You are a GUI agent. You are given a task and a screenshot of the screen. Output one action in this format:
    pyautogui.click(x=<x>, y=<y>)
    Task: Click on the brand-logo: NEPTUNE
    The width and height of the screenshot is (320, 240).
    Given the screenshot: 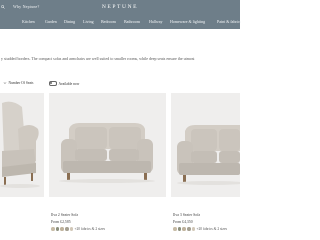 What is the action you would take?
    pyautogui.click(x=120, y=7)
    